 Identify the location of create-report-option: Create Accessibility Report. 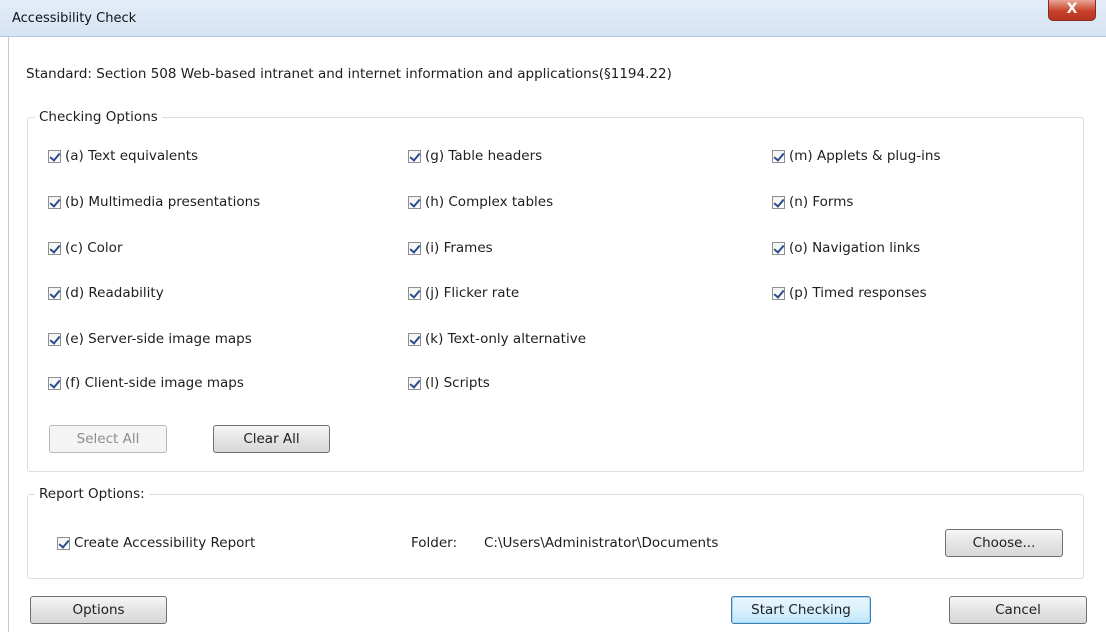
(156, 543).